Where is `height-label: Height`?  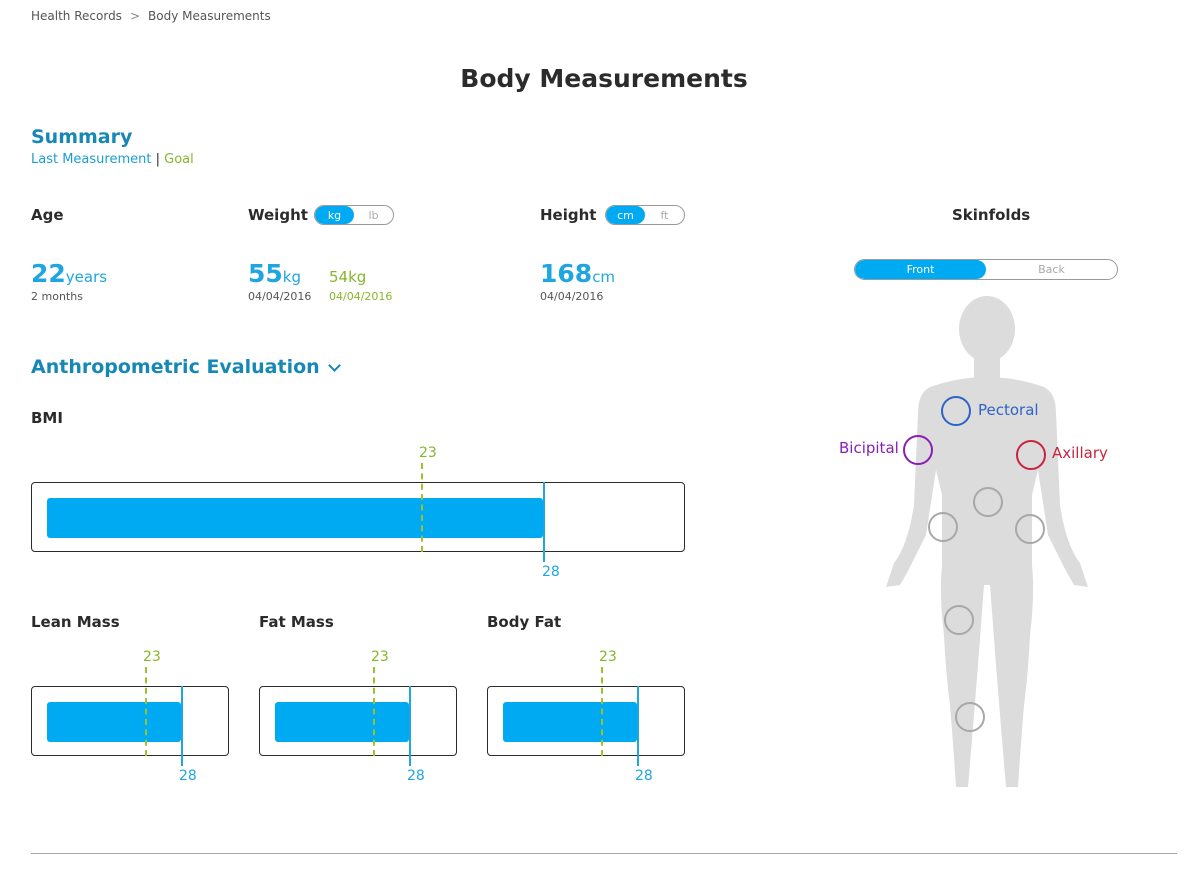 height-label: Height is located at coordinates (568, 215).